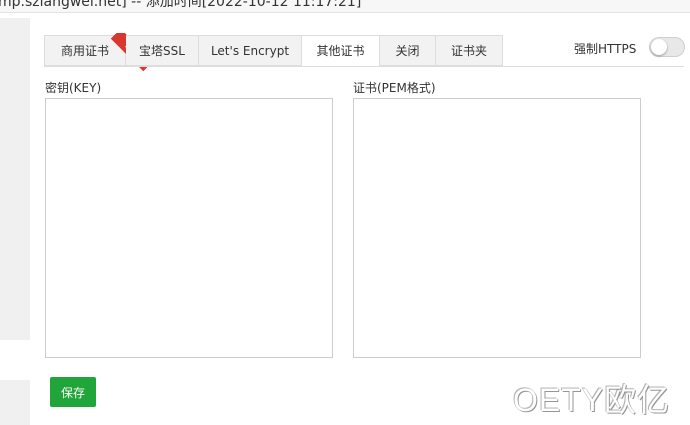  I want to click on force-https-toggle, so click(667, 47).